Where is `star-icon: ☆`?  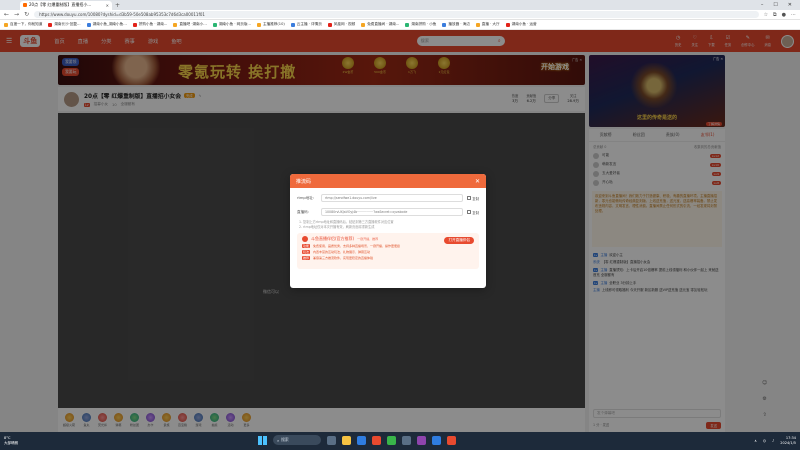 star-icon: ☆ is located at coordinates (766, 15).